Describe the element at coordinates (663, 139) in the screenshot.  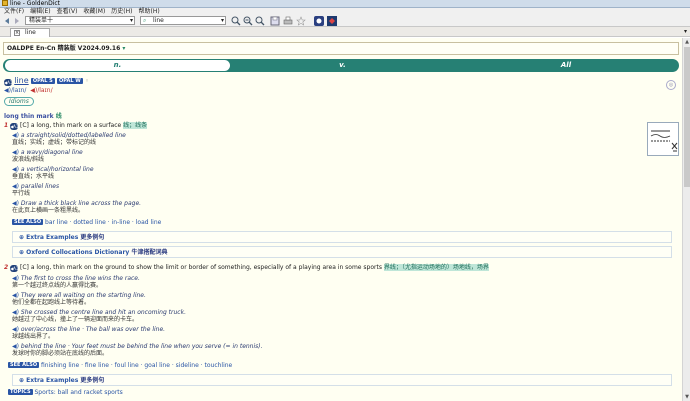
I see `illustration-thumbnail` at that location.